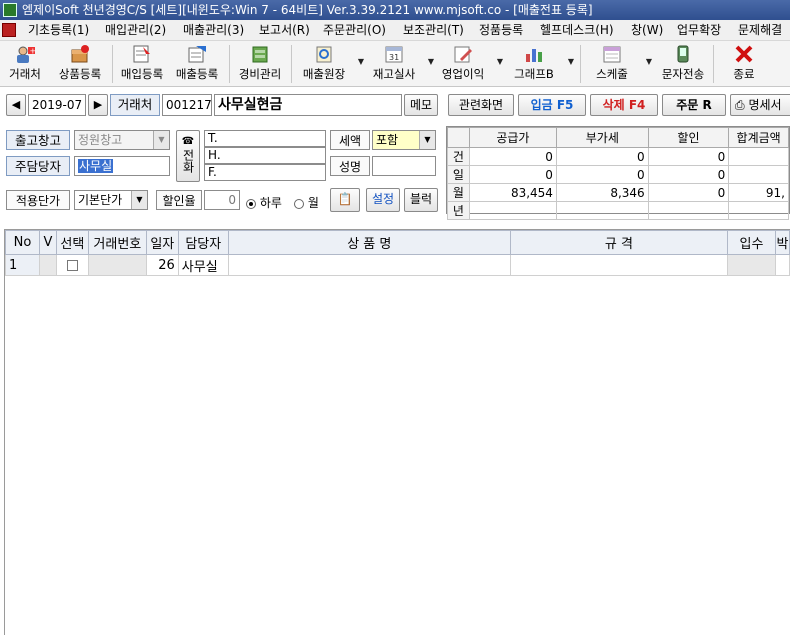 This screenshot has height=635, width=790. What do you see at coordinates (80, 54) in the screenshot?
I see `box-icon` at bounding box center [80, 54].